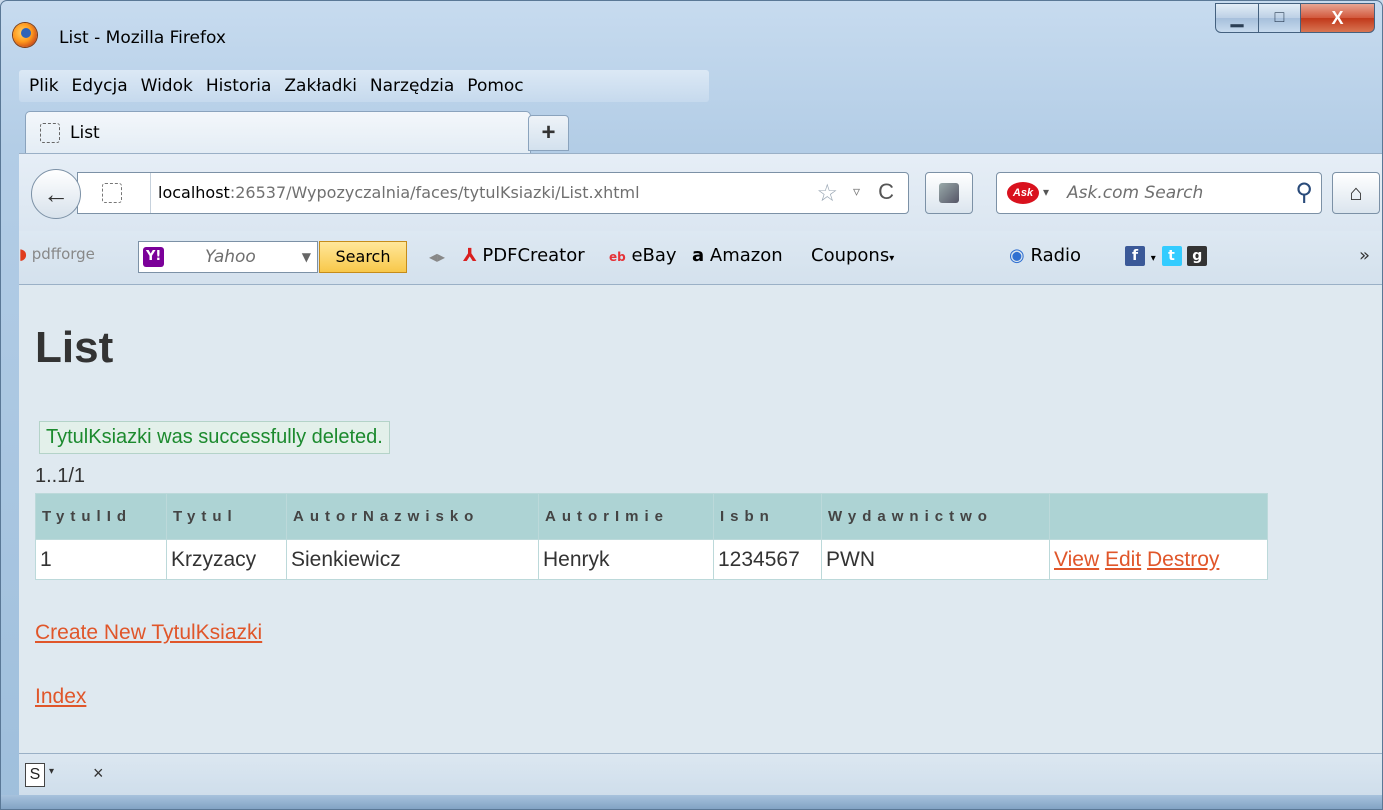  I want to click on cell-autornazwisko: Sienkiewicz, so click(412, 559).